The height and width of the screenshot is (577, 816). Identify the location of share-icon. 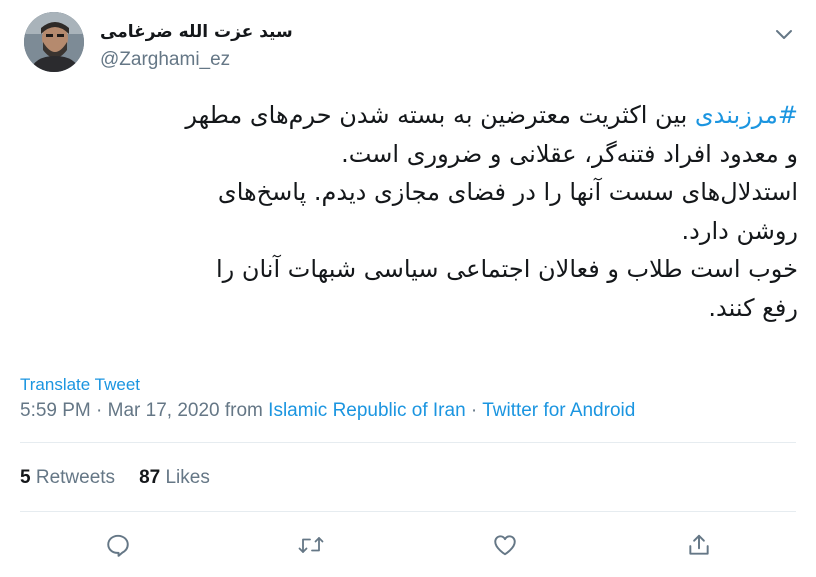
(699, 544).